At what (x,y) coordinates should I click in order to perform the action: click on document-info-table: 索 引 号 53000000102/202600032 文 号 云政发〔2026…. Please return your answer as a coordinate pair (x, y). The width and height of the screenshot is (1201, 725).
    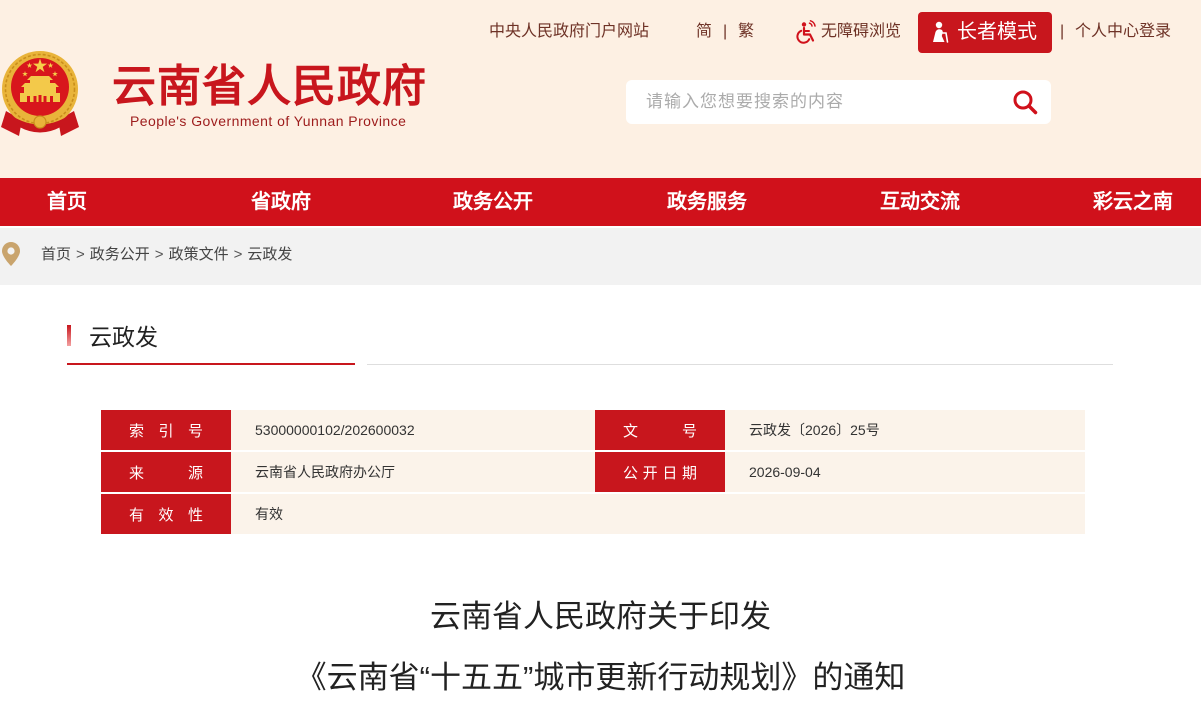
    Looking at the image, I should click on (593, 473).